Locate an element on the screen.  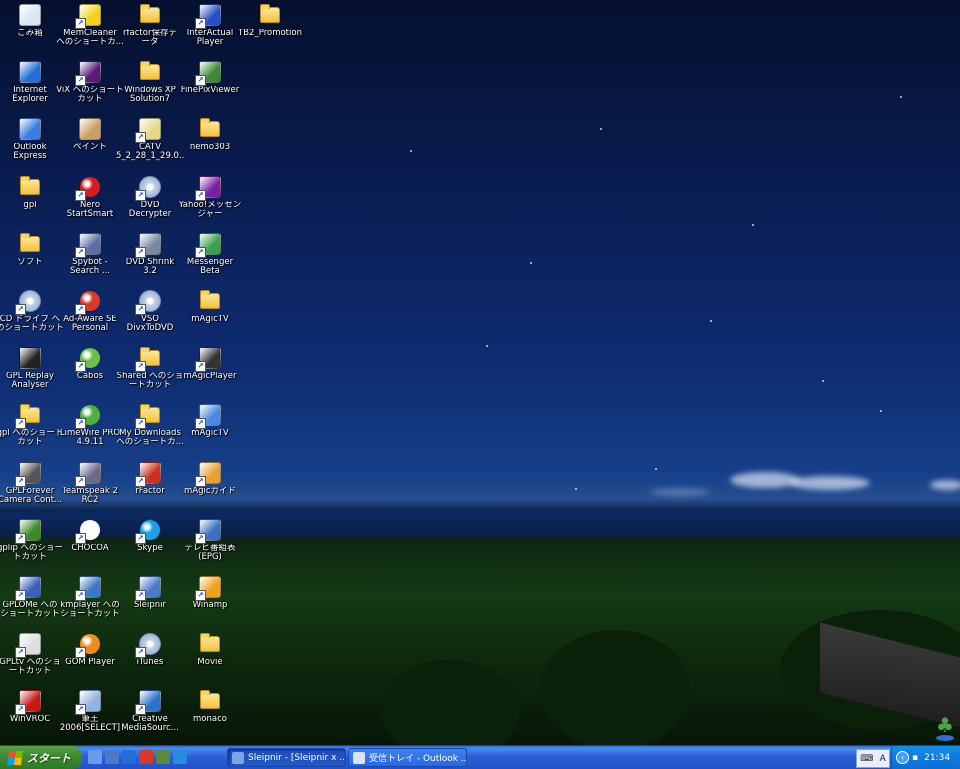
desktop-icon-label: Sleipnir is located at coordinates (150, 605).